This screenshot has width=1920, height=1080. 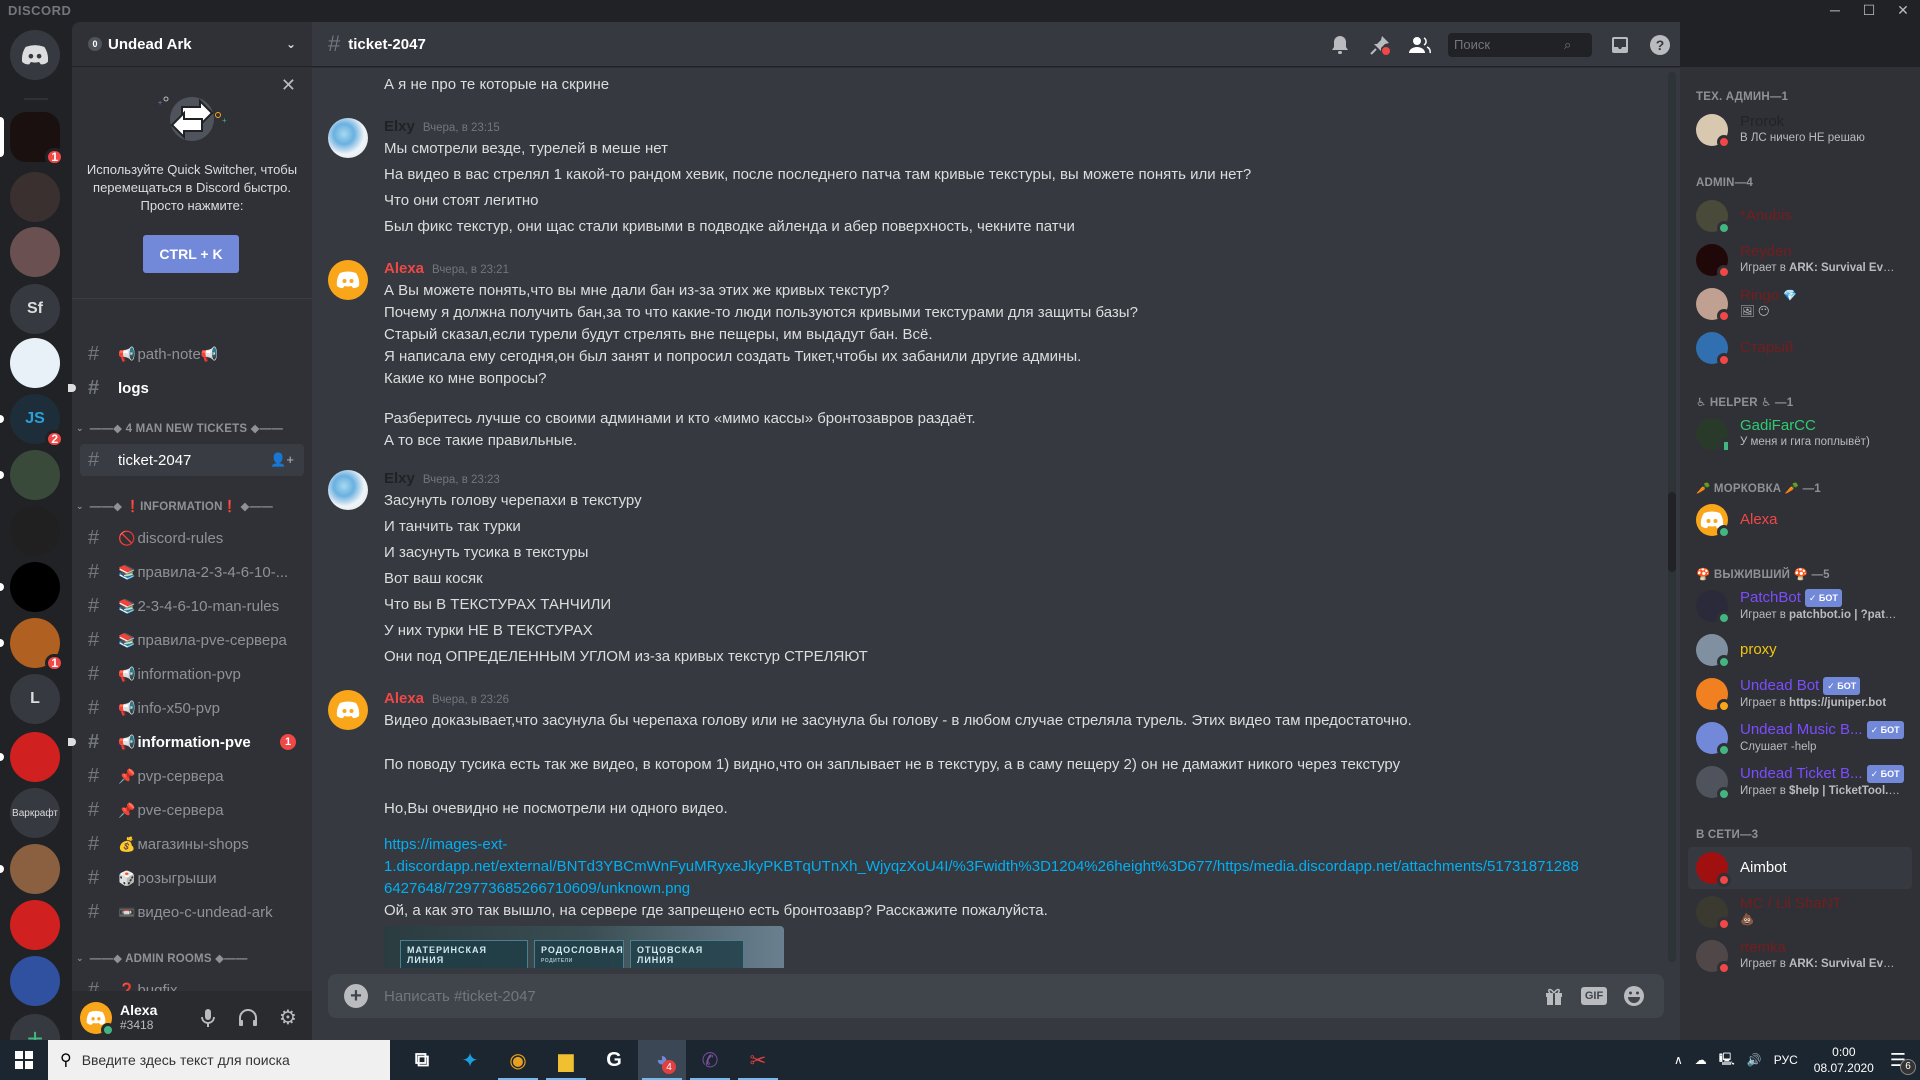 I want to click on server-icon-server-dst: 1, so click(x=37, y=645).